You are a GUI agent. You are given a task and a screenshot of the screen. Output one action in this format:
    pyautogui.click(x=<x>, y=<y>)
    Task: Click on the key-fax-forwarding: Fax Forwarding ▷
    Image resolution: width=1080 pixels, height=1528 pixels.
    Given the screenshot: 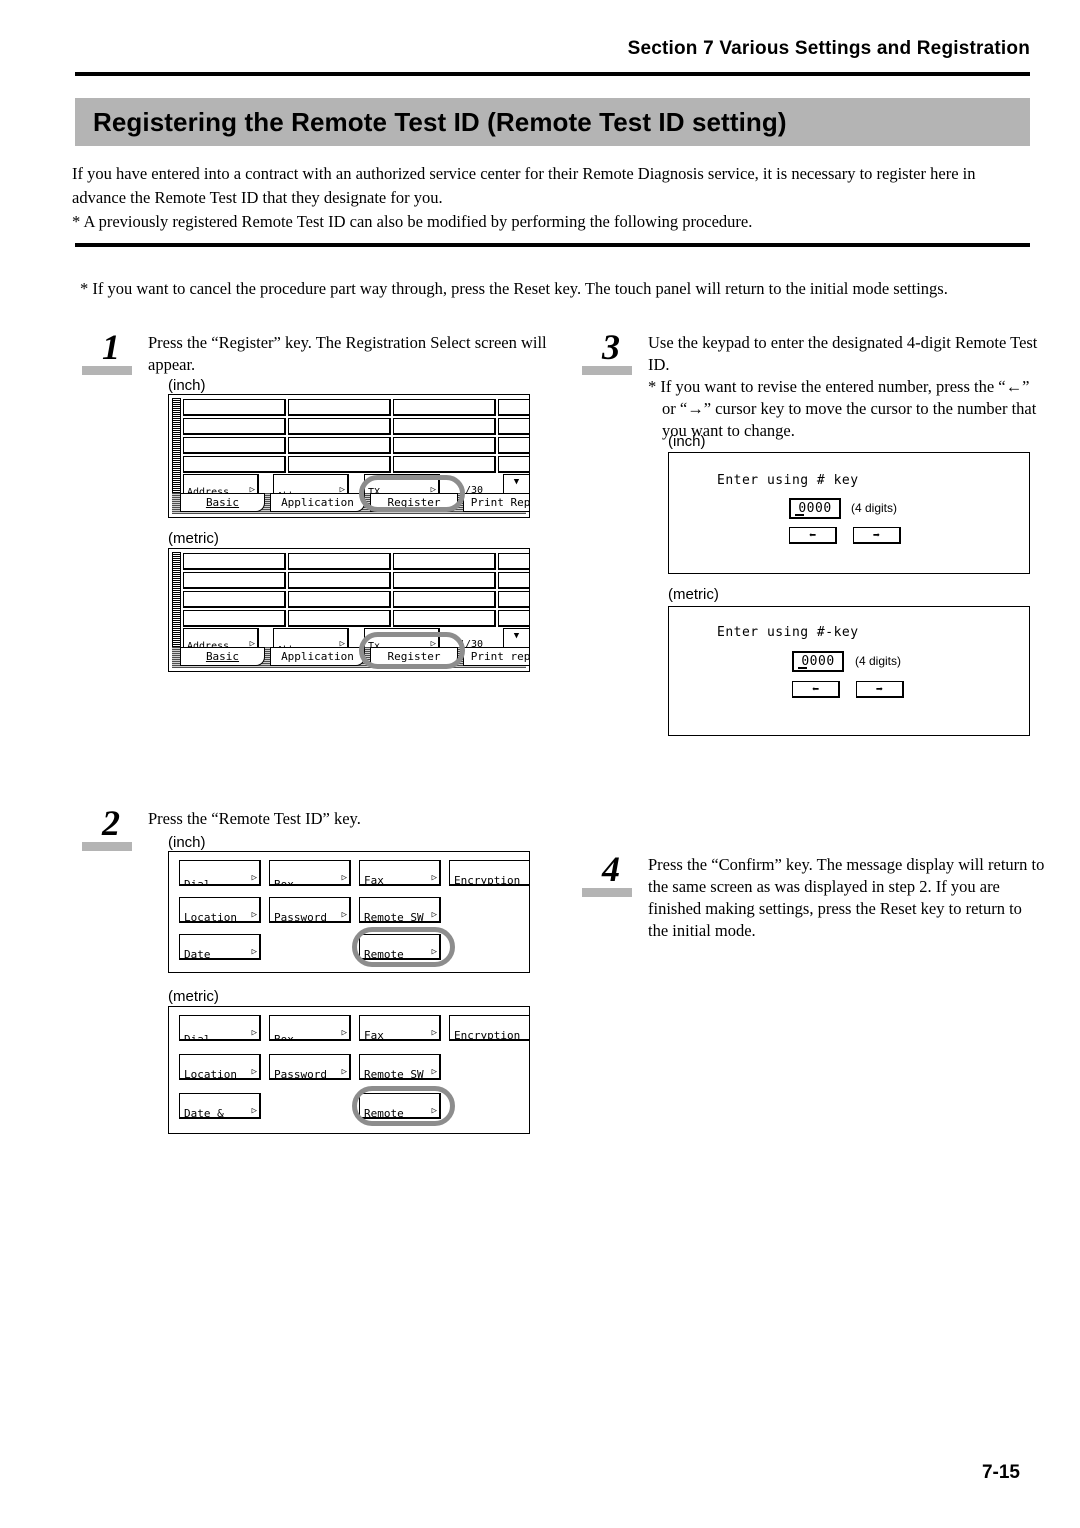 What is the action you would take?
    pyautogui.click(x=400, y=873)
    